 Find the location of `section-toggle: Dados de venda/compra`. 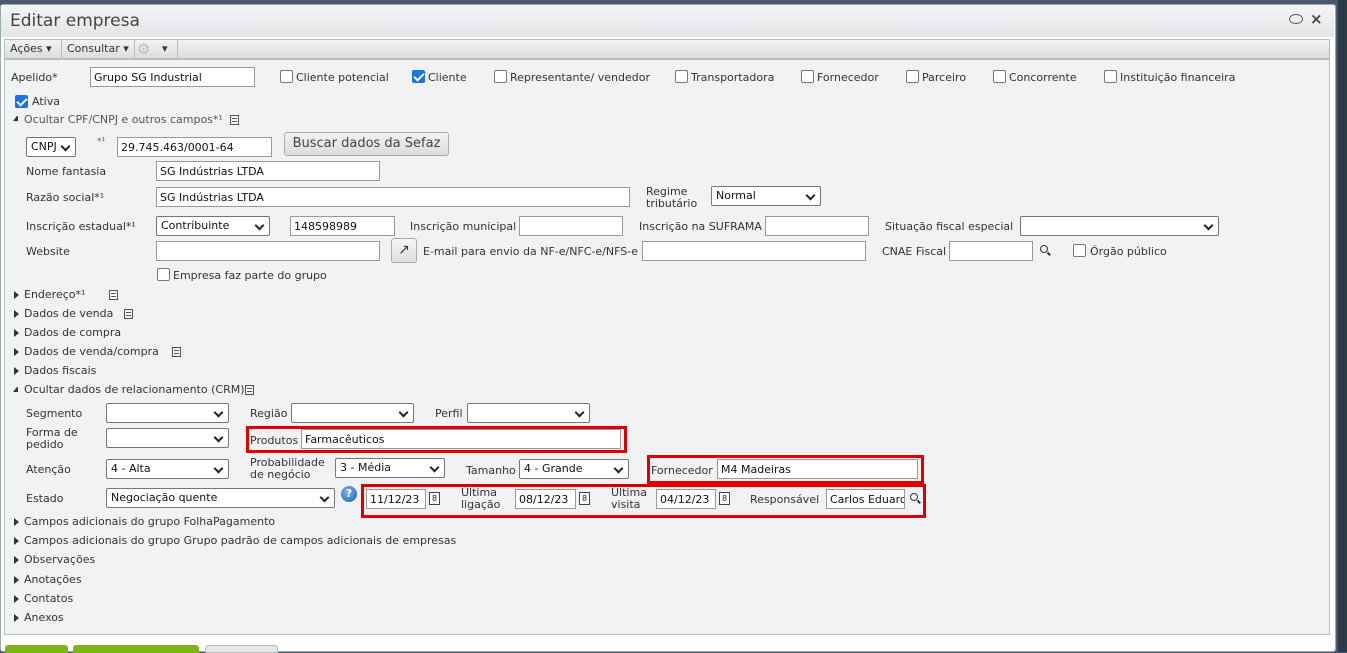

section-toggle: Dados de venda/compra is located at coordinates (91, 351).